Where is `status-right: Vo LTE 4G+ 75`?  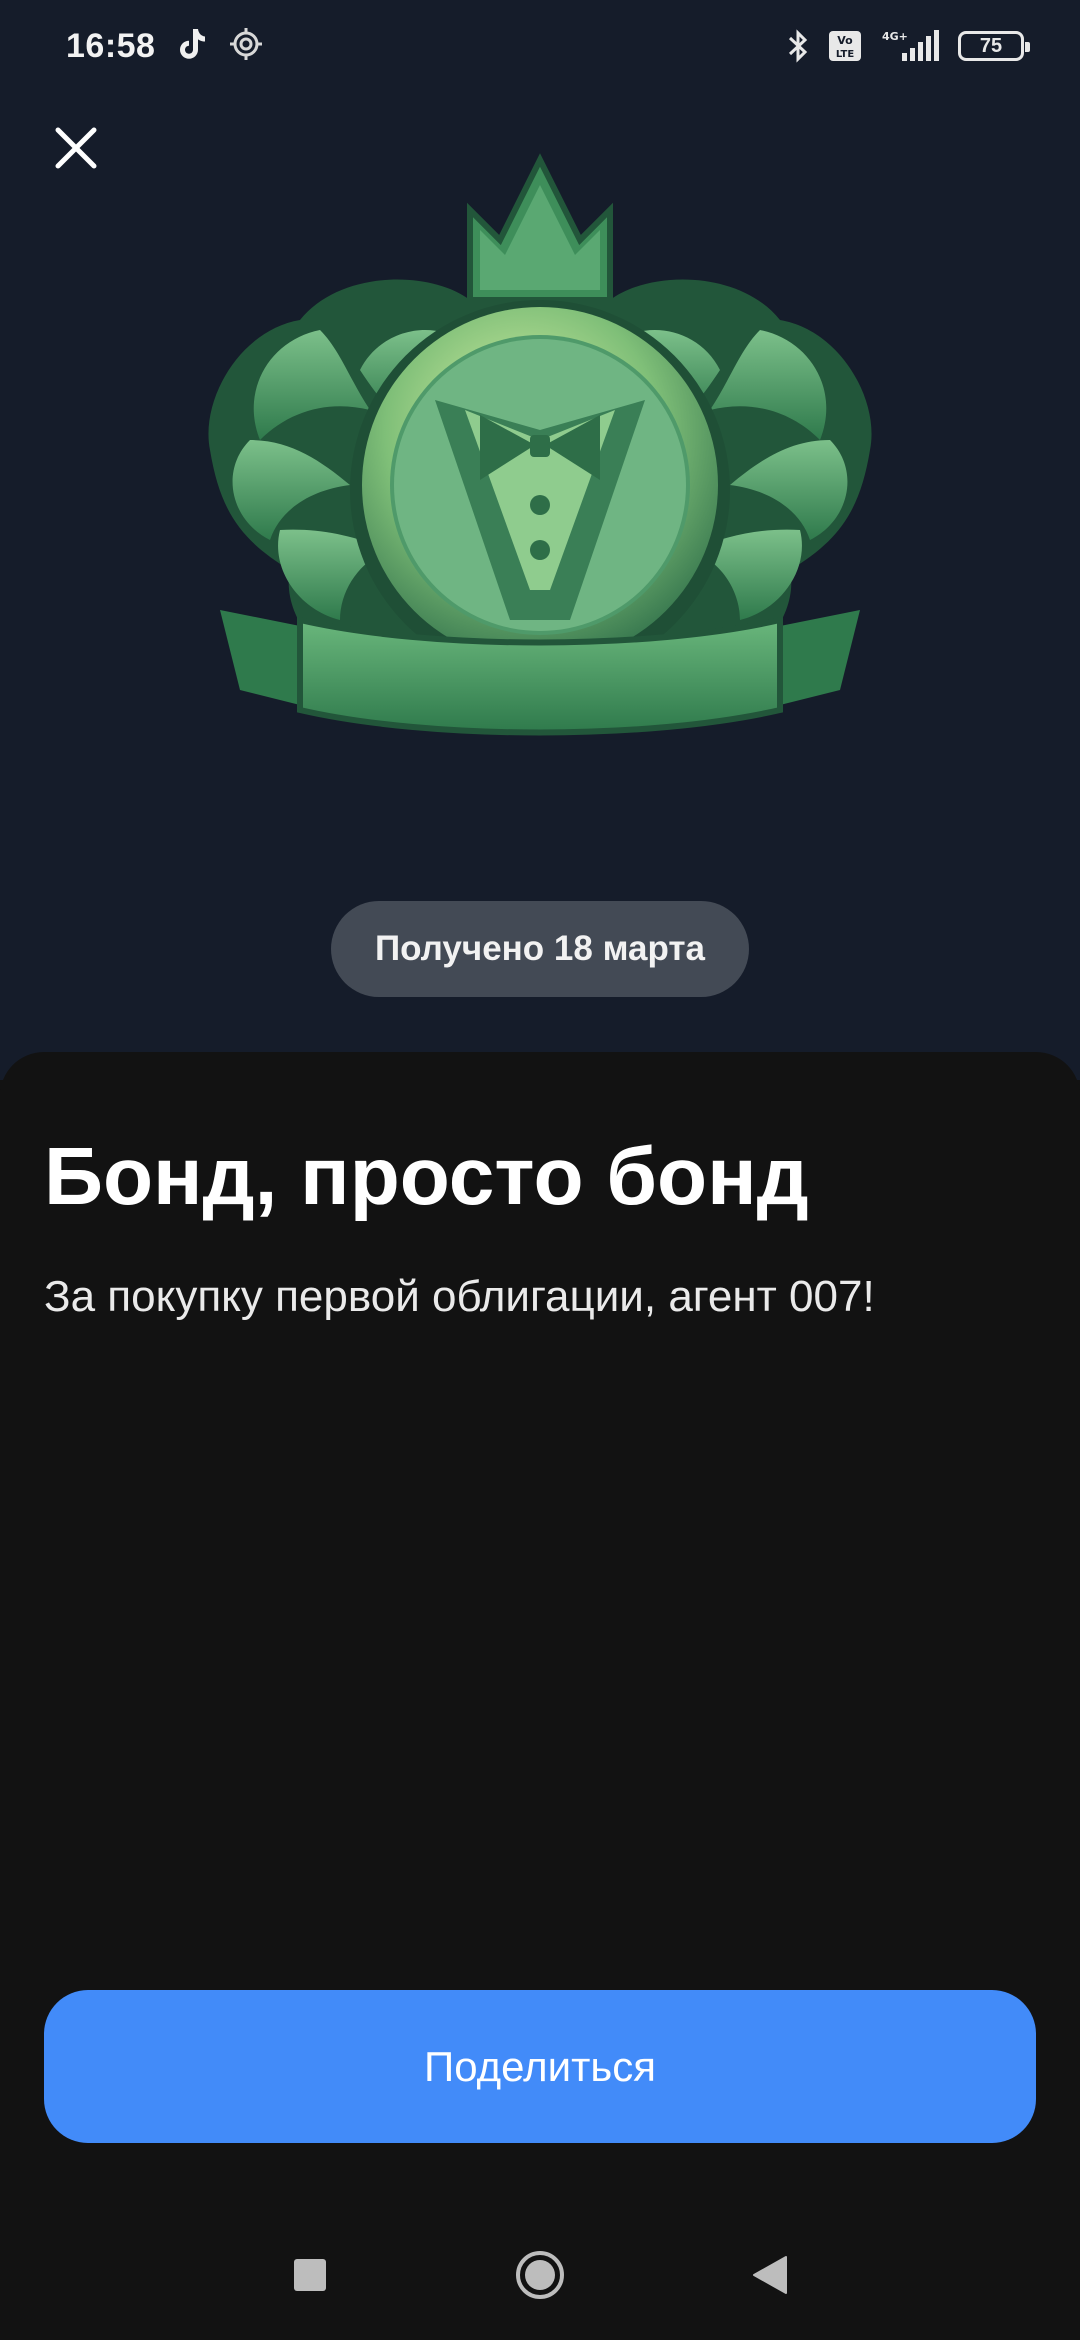 status-right: Vo LTE 4G+ 75 is located at coordinates (908, 46).